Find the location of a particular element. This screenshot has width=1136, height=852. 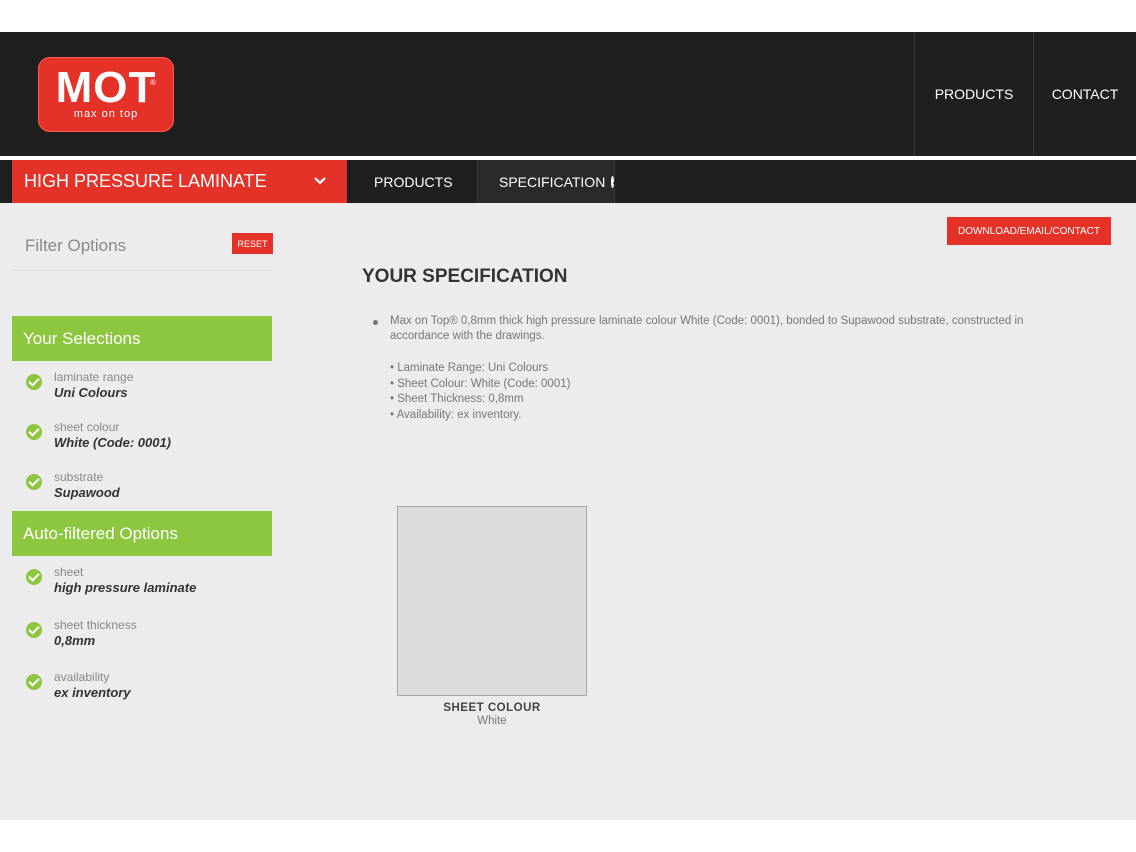

selection-item: sheet colour White (Code: 0001) is located at coordinates (146, 440).